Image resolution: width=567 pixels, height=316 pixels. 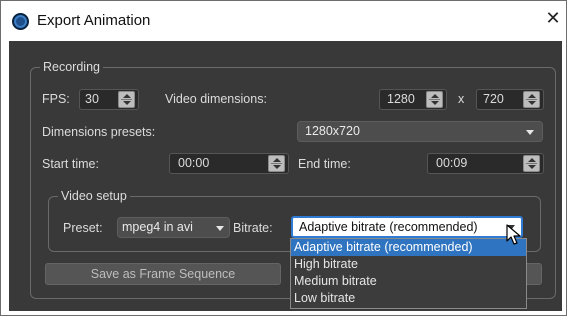 I want to click on width-spinbox: 1280, so click(x=413, y=99).